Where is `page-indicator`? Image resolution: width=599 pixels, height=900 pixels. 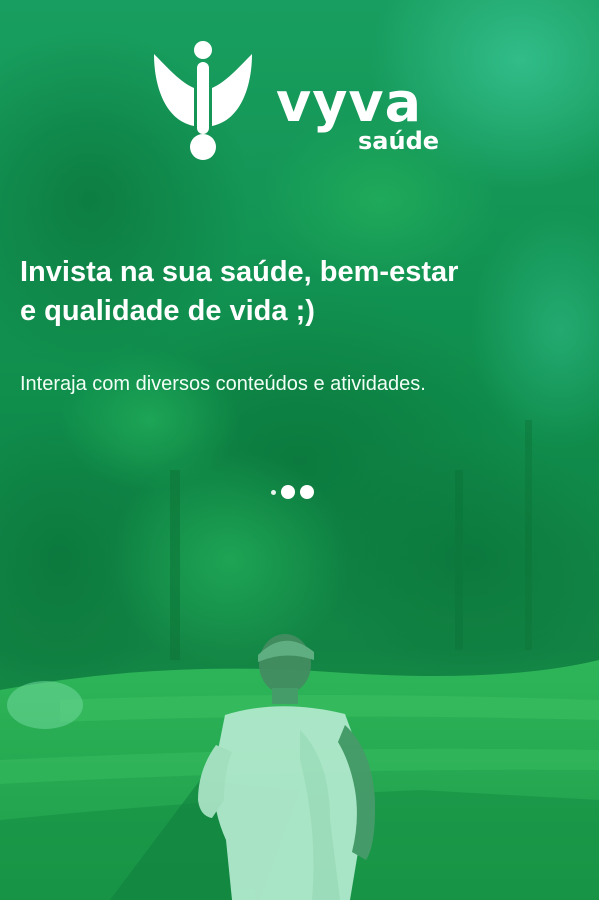
page-indicator is located at coordinates (295, 492).